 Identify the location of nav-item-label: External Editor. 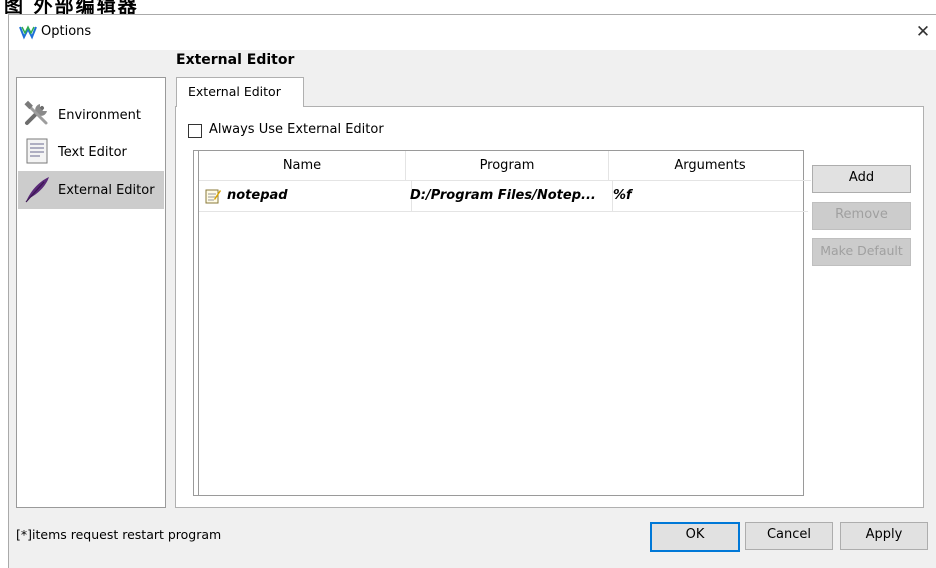
(106, 190).